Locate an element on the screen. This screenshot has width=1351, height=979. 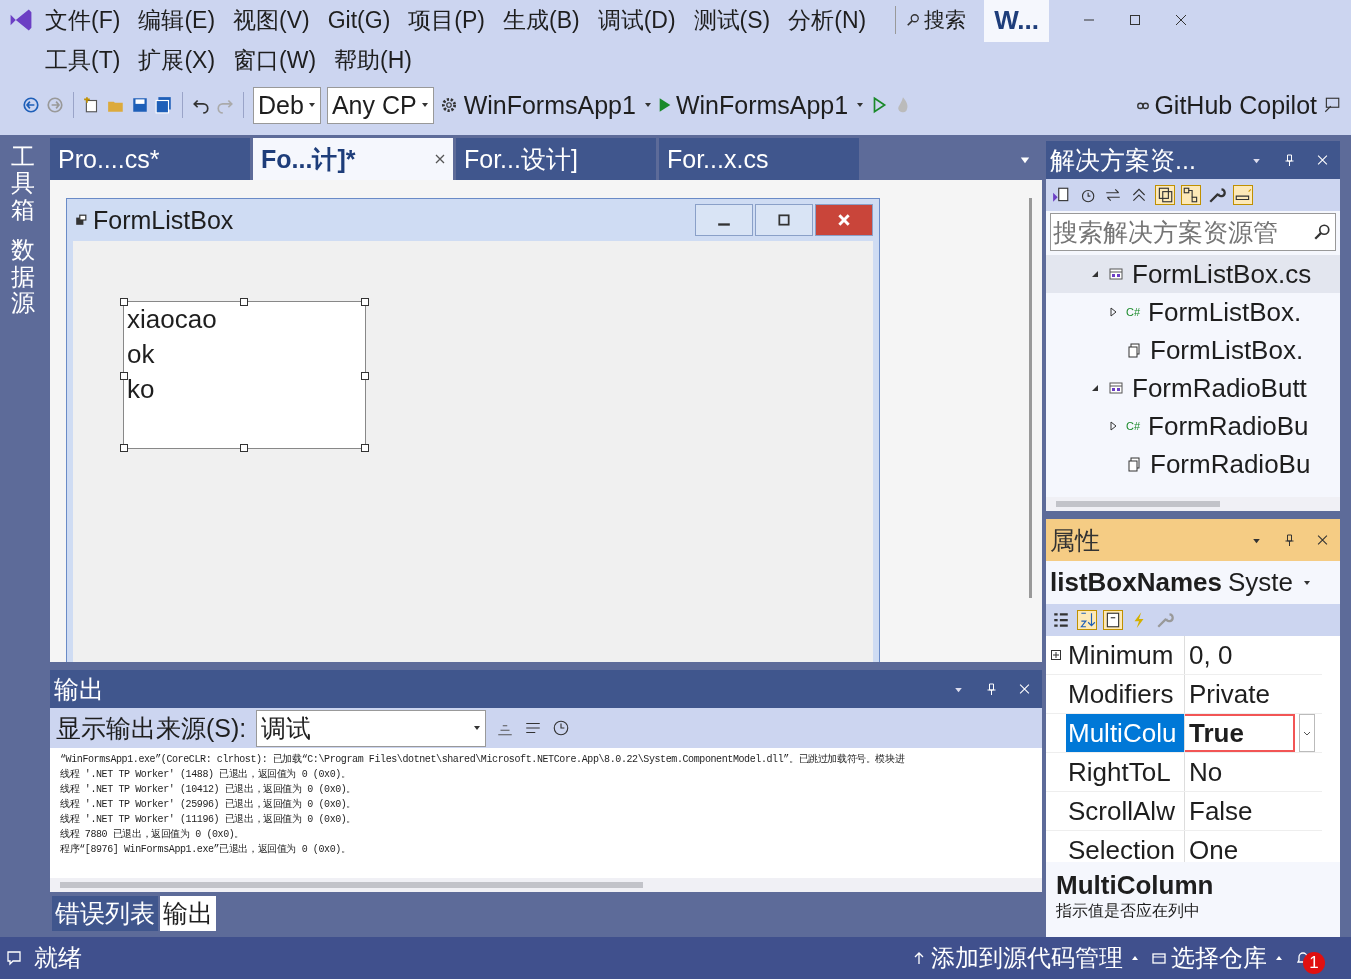
menu-item: Git(G) is located at coordinates (359, 20).